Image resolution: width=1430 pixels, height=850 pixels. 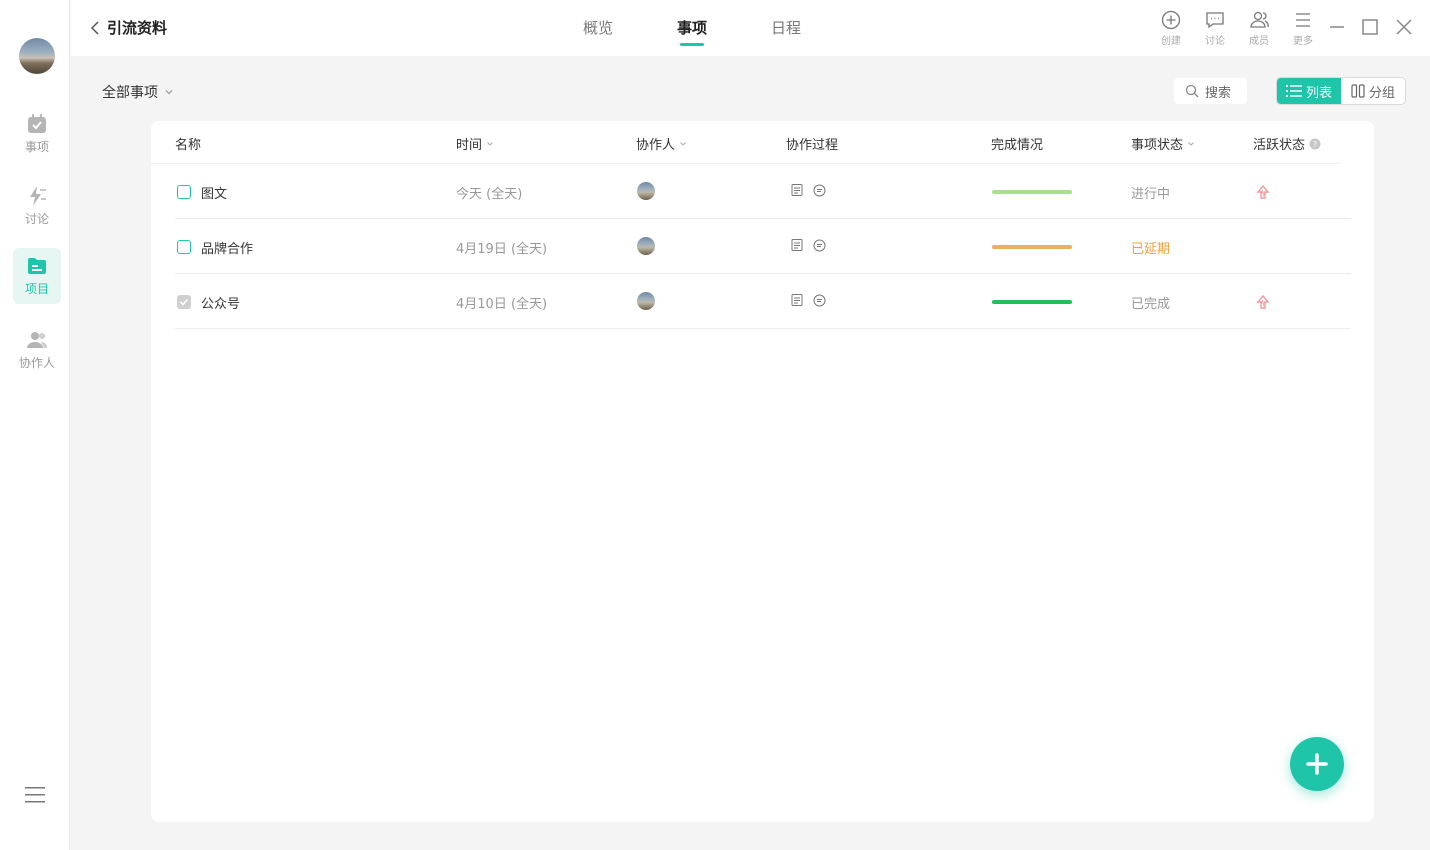 What do you see at coordinates (130, 93) in the screenshot?
I see `filter-label: 全部事项` at bounding box center [130, 93].